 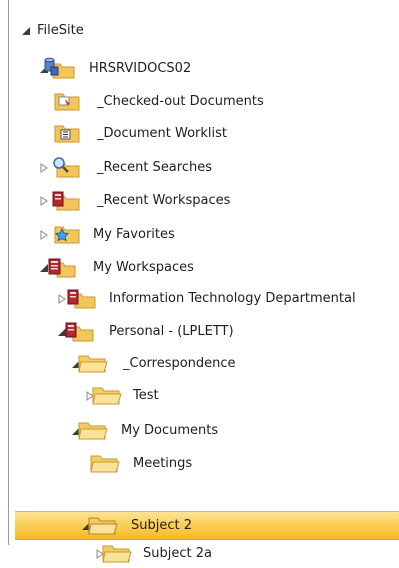 I want to click on tree-node-subject-2: Subject 2, so click(x=199, y=526).